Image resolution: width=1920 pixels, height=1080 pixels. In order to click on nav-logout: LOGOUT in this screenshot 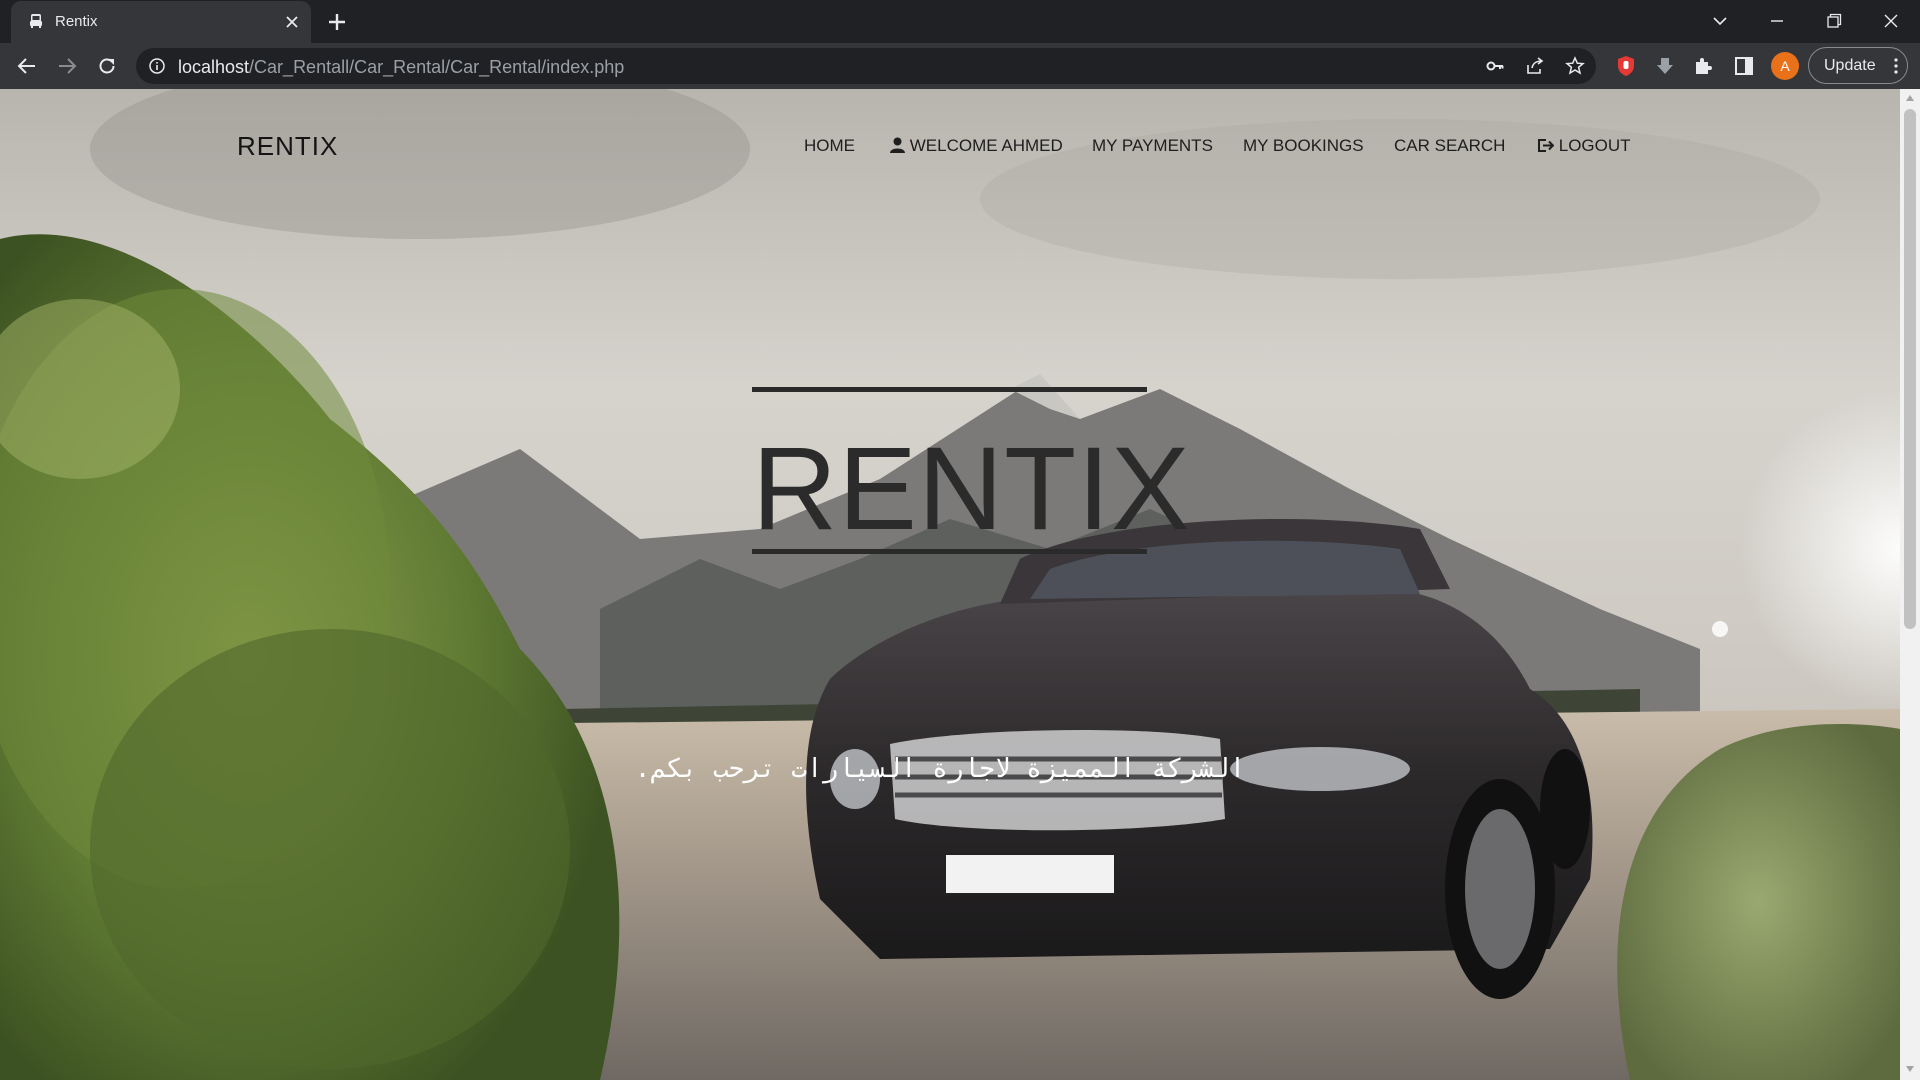, I will do `click(1584, 146)`.